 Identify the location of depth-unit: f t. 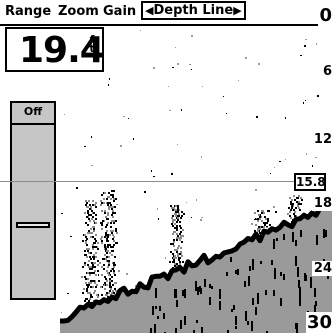
(92, 44).